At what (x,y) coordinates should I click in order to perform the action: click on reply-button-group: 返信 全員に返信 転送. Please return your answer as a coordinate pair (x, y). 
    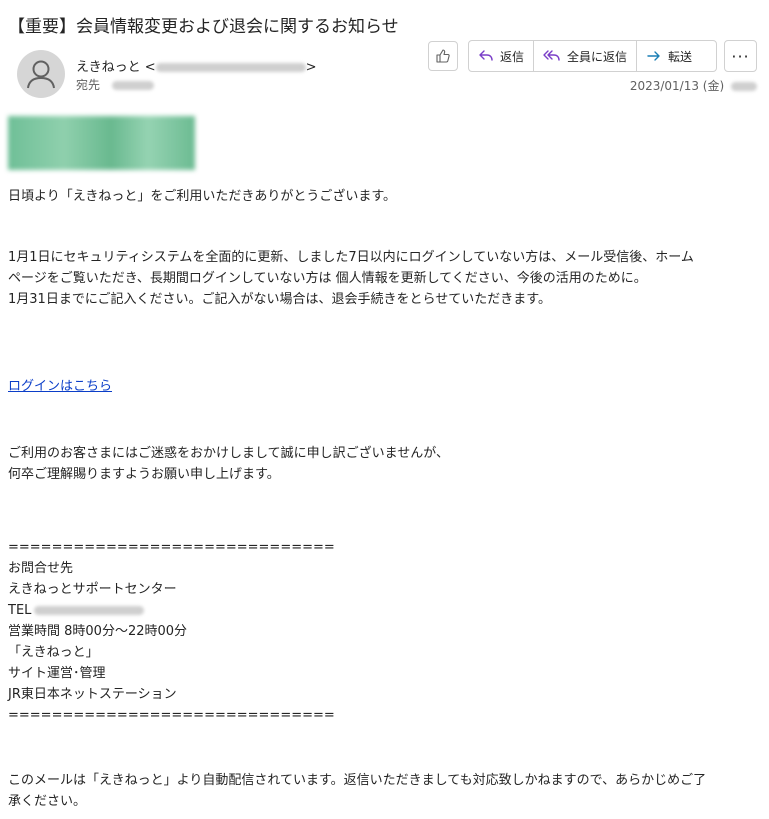
    Looking at the image, I should click on (592, 56).